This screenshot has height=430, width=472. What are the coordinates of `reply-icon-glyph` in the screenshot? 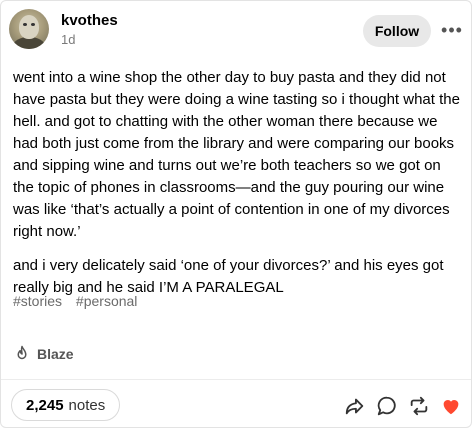 It's located at (386, 406).